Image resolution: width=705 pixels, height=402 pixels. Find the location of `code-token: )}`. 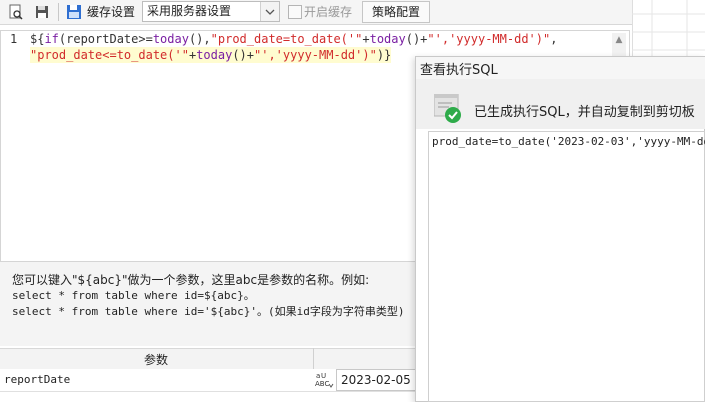

code-token: )} is located at coordinates (384, 55).